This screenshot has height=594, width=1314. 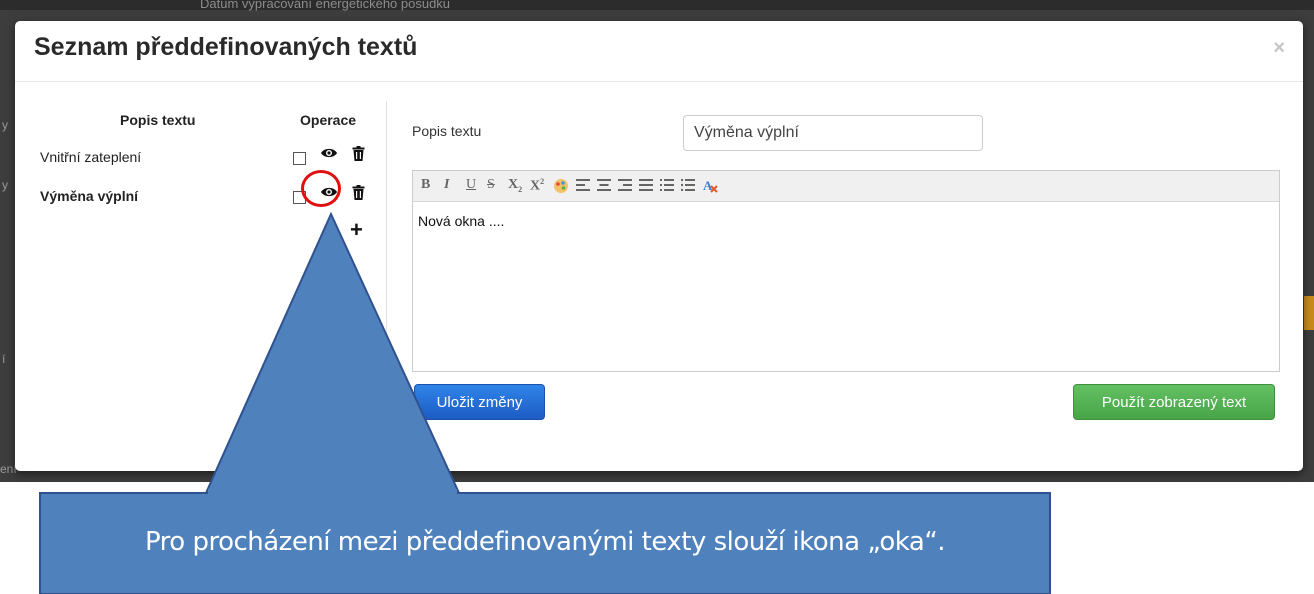 What do you see at coordinates (446, 185) in the screenshot?
I see `italic-icon: I` at bounding box center [446, 185].